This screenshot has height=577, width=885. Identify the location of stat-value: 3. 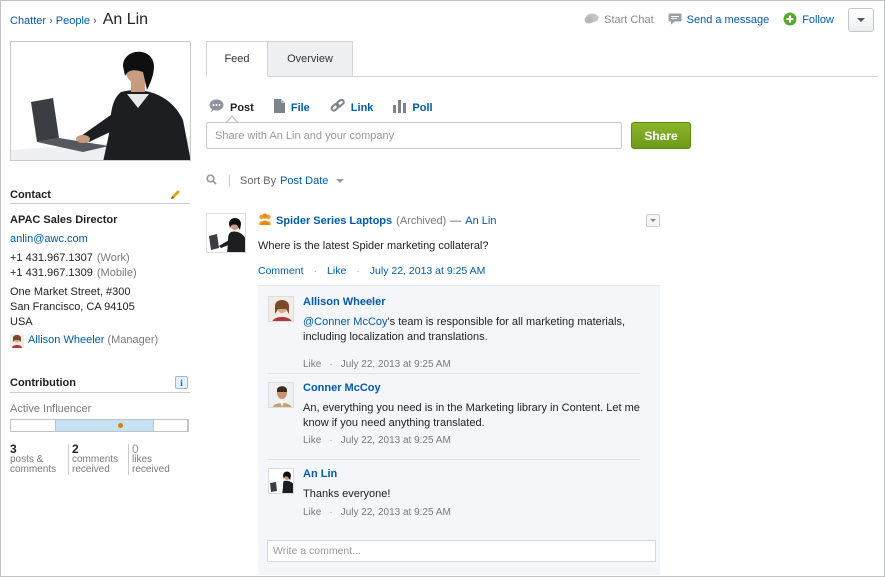
(13, 449).